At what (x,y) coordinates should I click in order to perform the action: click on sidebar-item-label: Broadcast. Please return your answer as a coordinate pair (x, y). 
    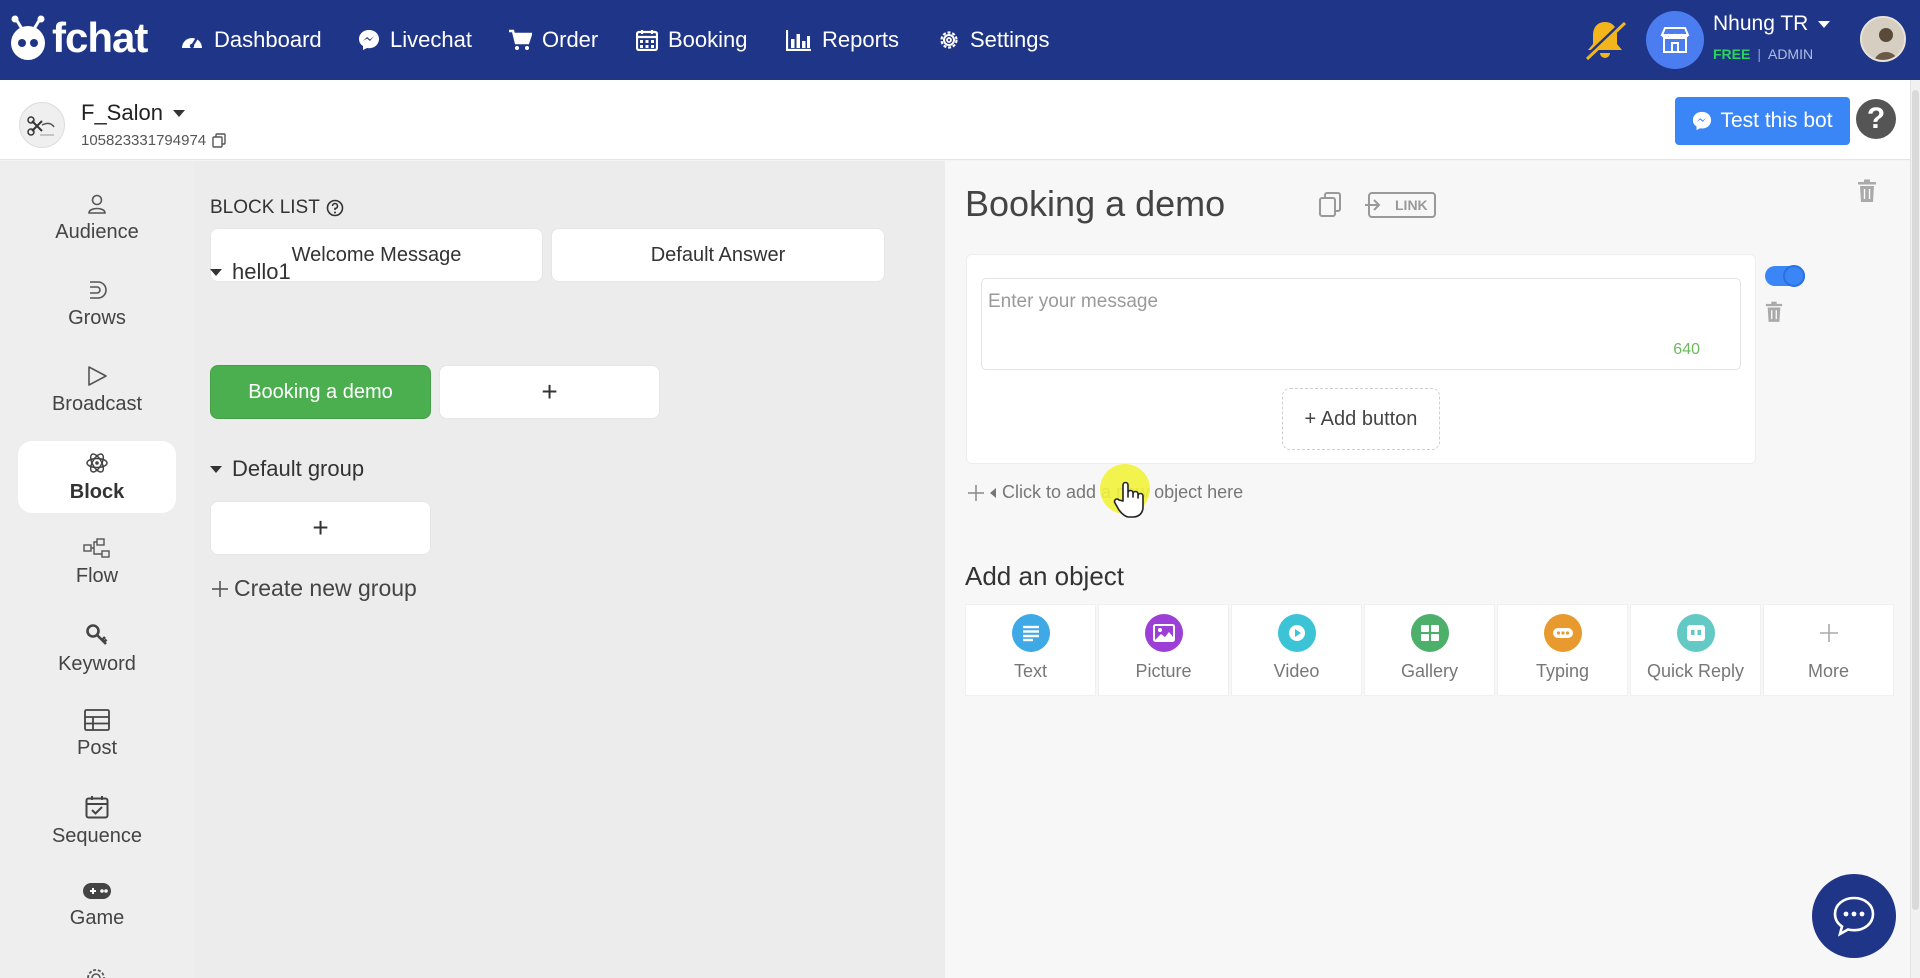
    Looking at the image, I should click on (97, 404).